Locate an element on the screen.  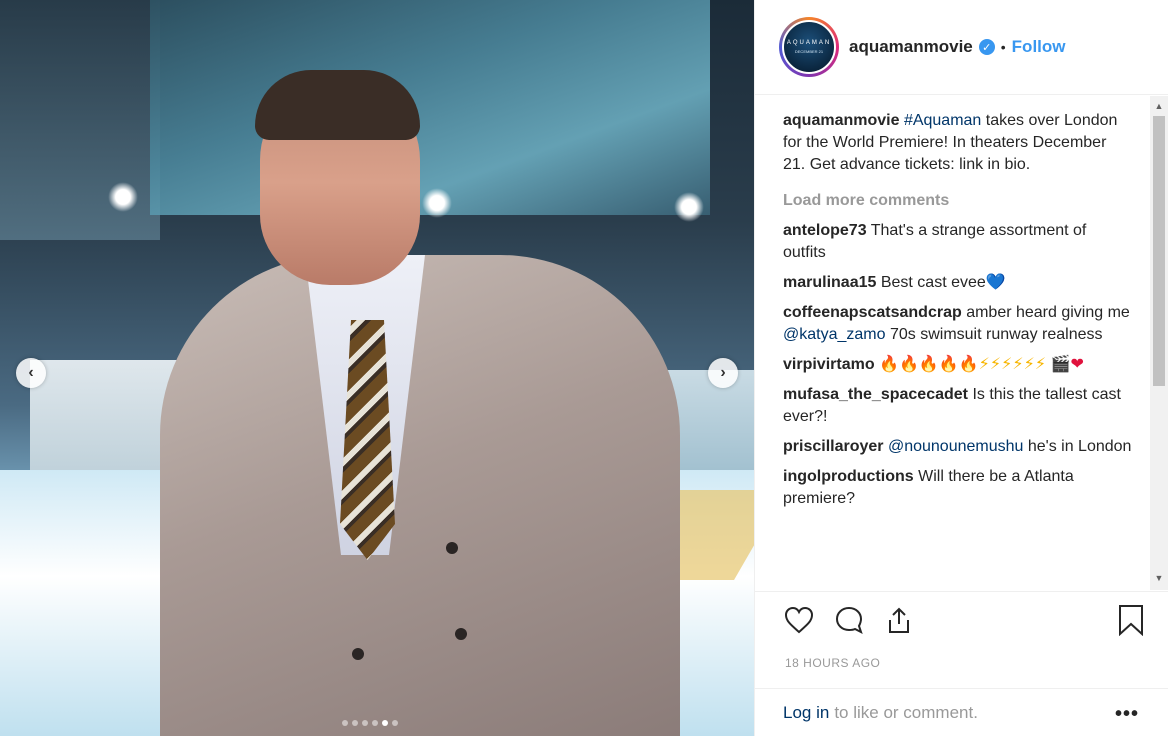
scrollbar-thumb is located at coordinates (1159, 251).